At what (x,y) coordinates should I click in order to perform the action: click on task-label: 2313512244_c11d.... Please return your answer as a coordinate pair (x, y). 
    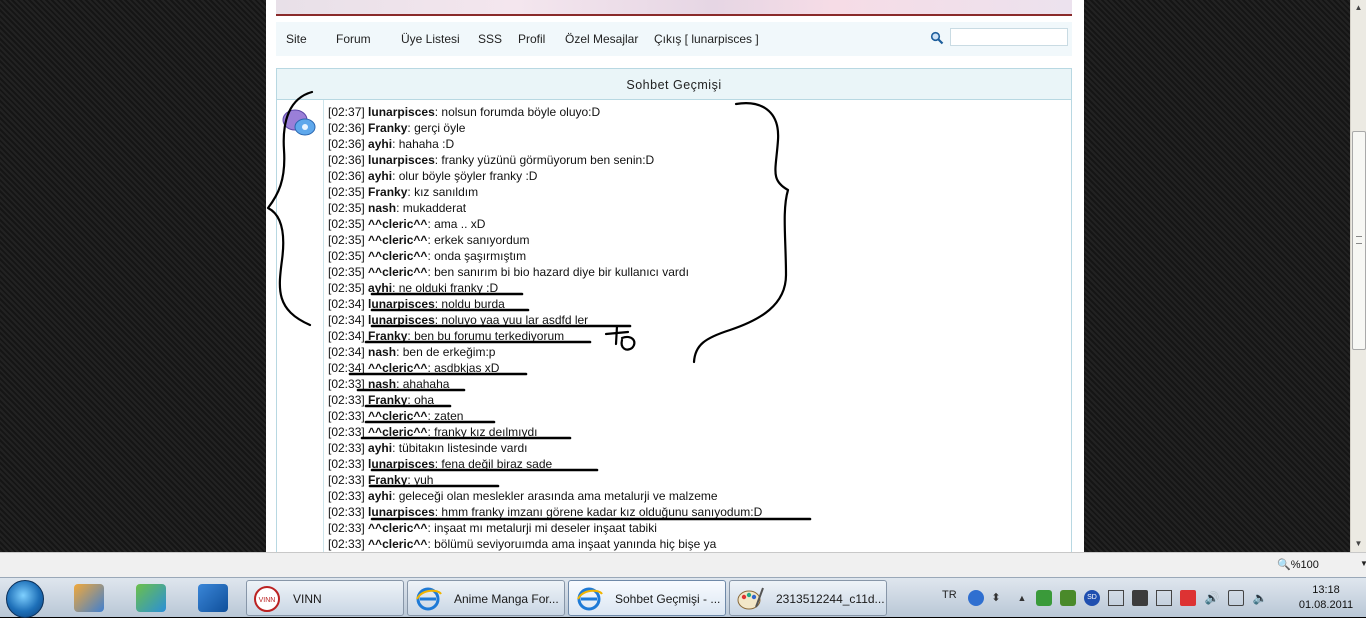
    Looking at the image, I should click on (830, 599).